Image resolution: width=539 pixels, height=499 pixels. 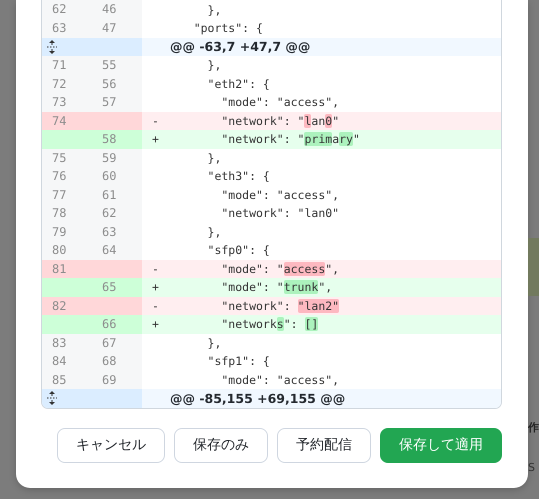 I want to click on hunk-header: @@ -85,155 +69,155 @@, so click(x=321, y=398).